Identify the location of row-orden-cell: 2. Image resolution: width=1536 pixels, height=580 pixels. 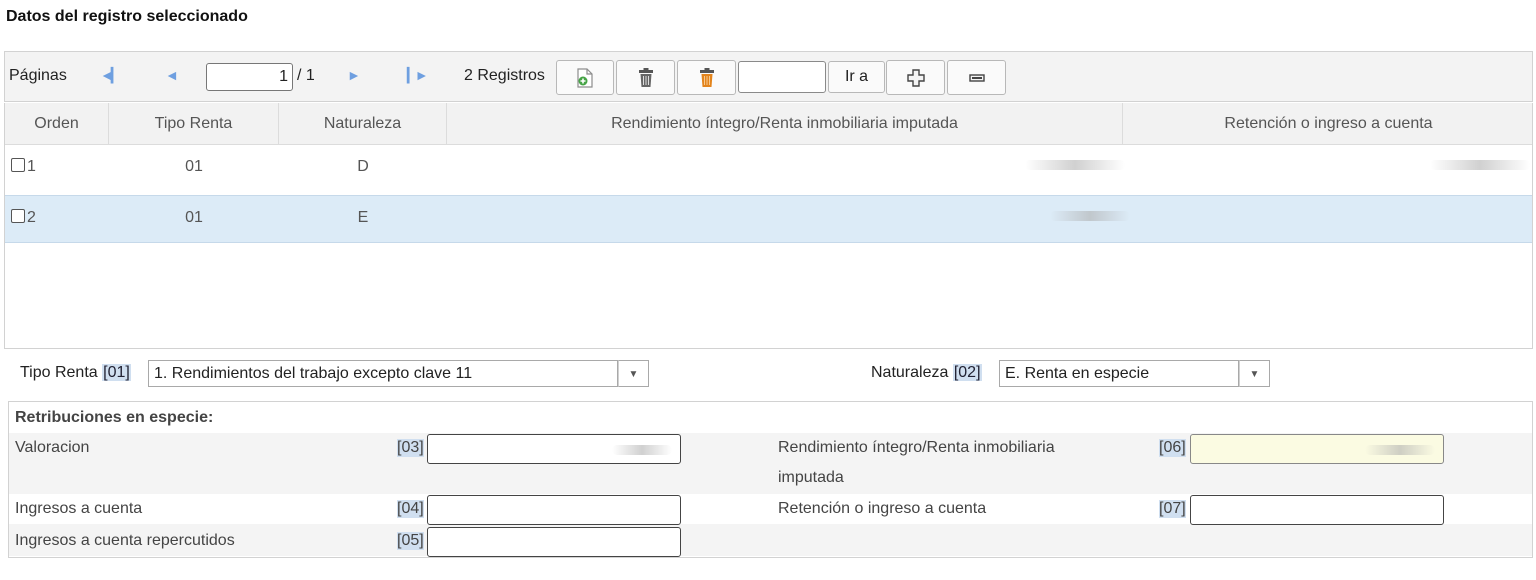
(30, 220).